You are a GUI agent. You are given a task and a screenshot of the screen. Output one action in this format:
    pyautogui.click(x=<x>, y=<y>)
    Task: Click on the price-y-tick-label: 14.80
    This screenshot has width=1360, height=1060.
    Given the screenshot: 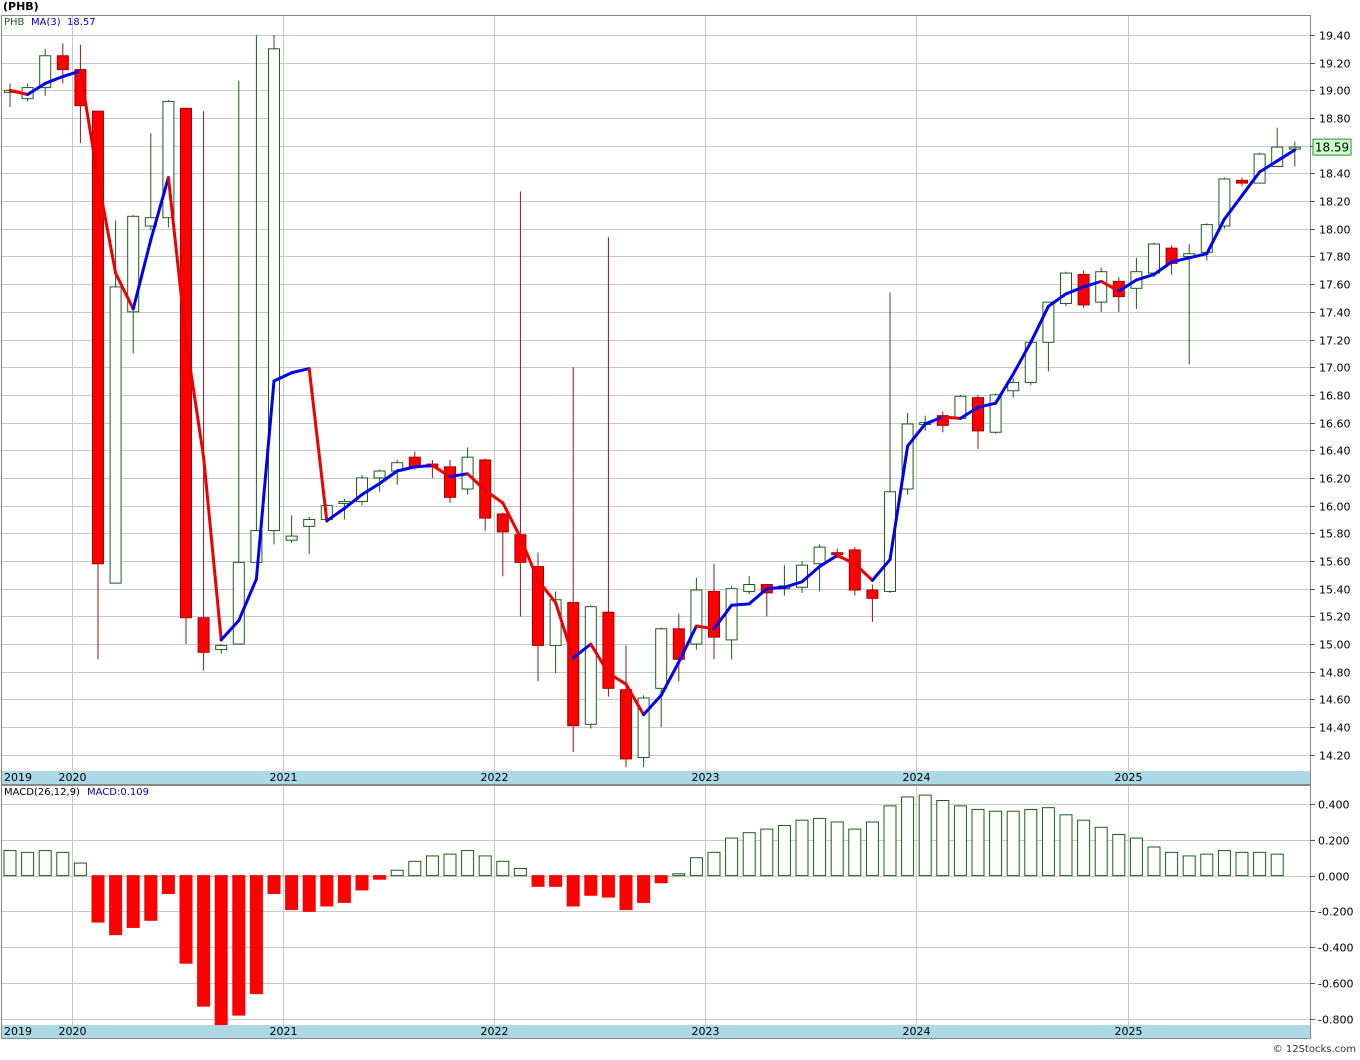 What is the action you would take?
    pyautogui.click(x=1335, y=673)
    